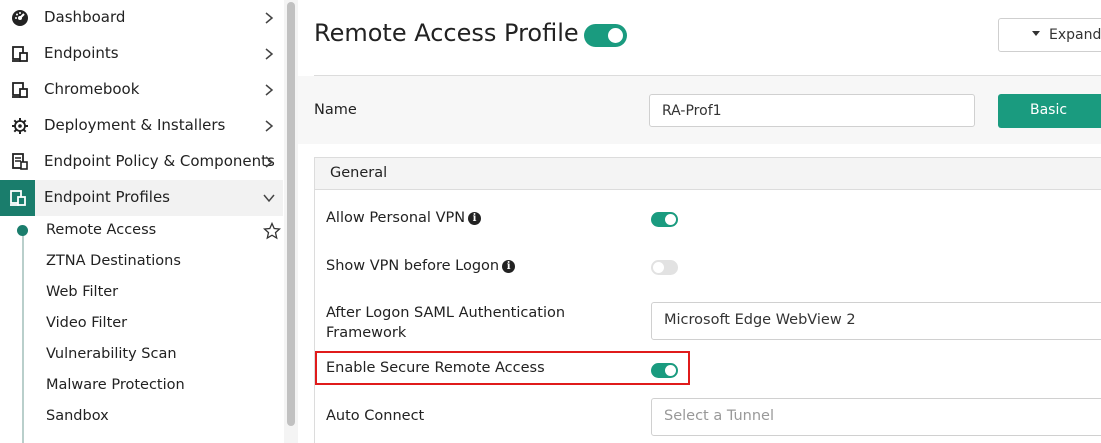  Describe the element at coordinates (20, 126) in the screenshot. I see `gear-icon` at that location.